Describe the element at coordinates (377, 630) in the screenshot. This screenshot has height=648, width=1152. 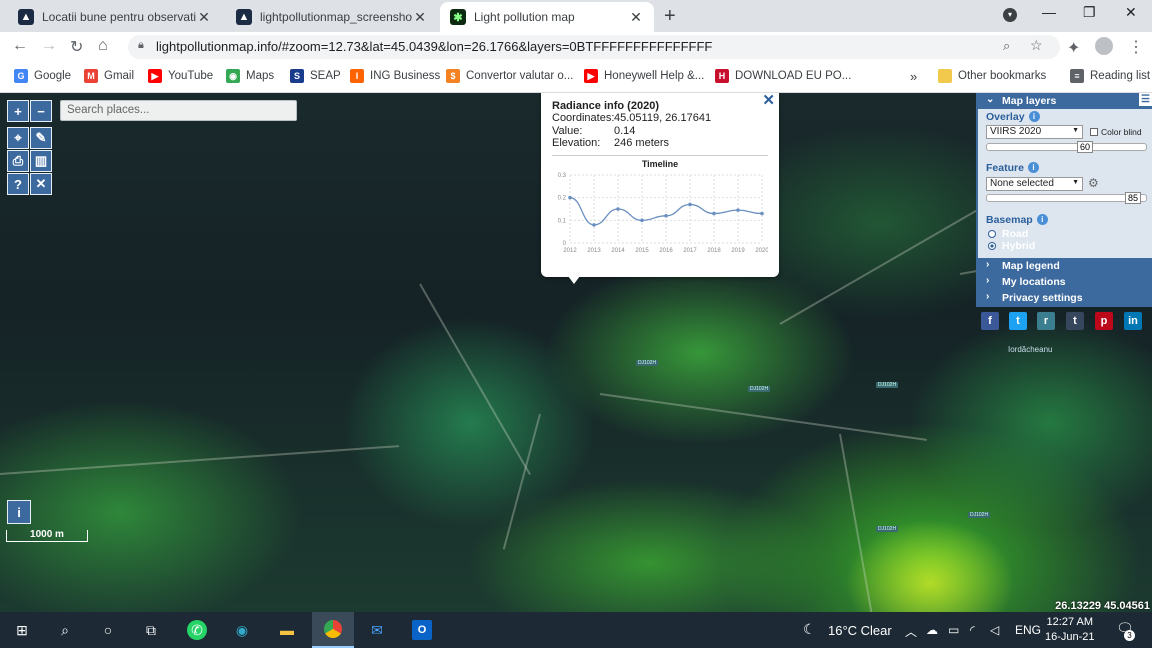
I see `mail-icon: ✉` at that location.